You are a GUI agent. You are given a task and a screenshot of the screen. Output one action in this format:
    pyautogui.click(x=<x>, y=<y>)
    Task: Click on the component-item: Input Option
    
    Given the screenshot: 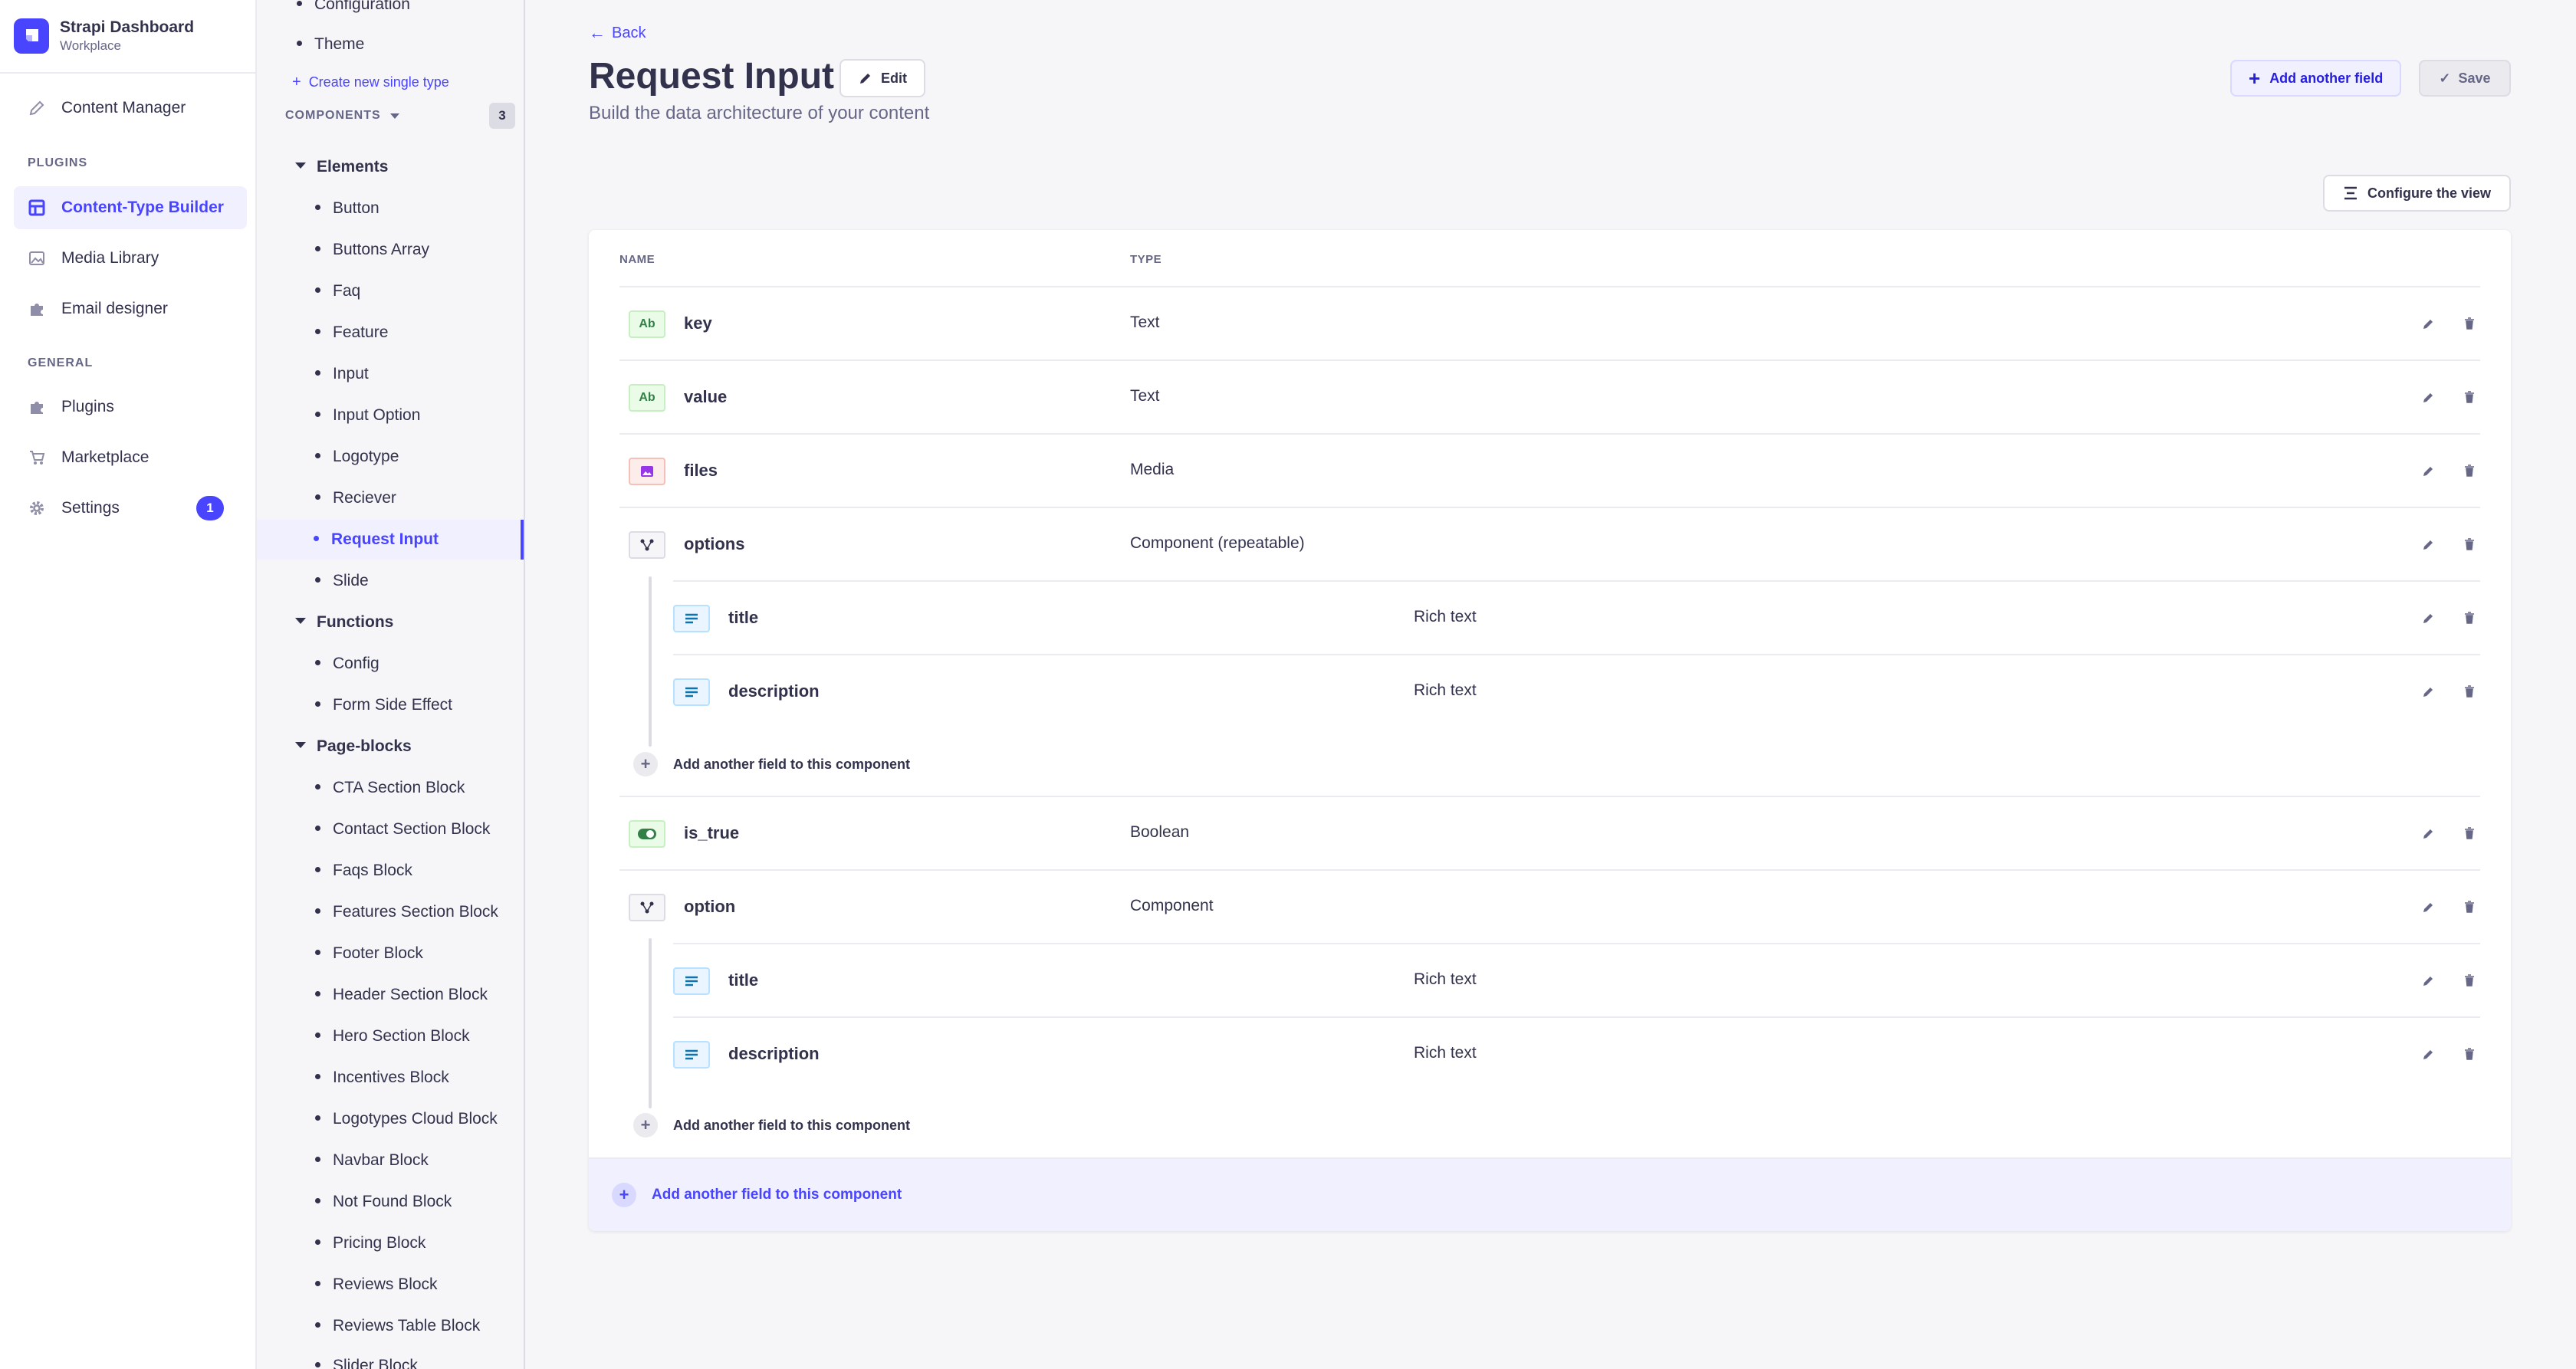 What is the action you would take?
    pyautogui.click(x=367, y=415)
    